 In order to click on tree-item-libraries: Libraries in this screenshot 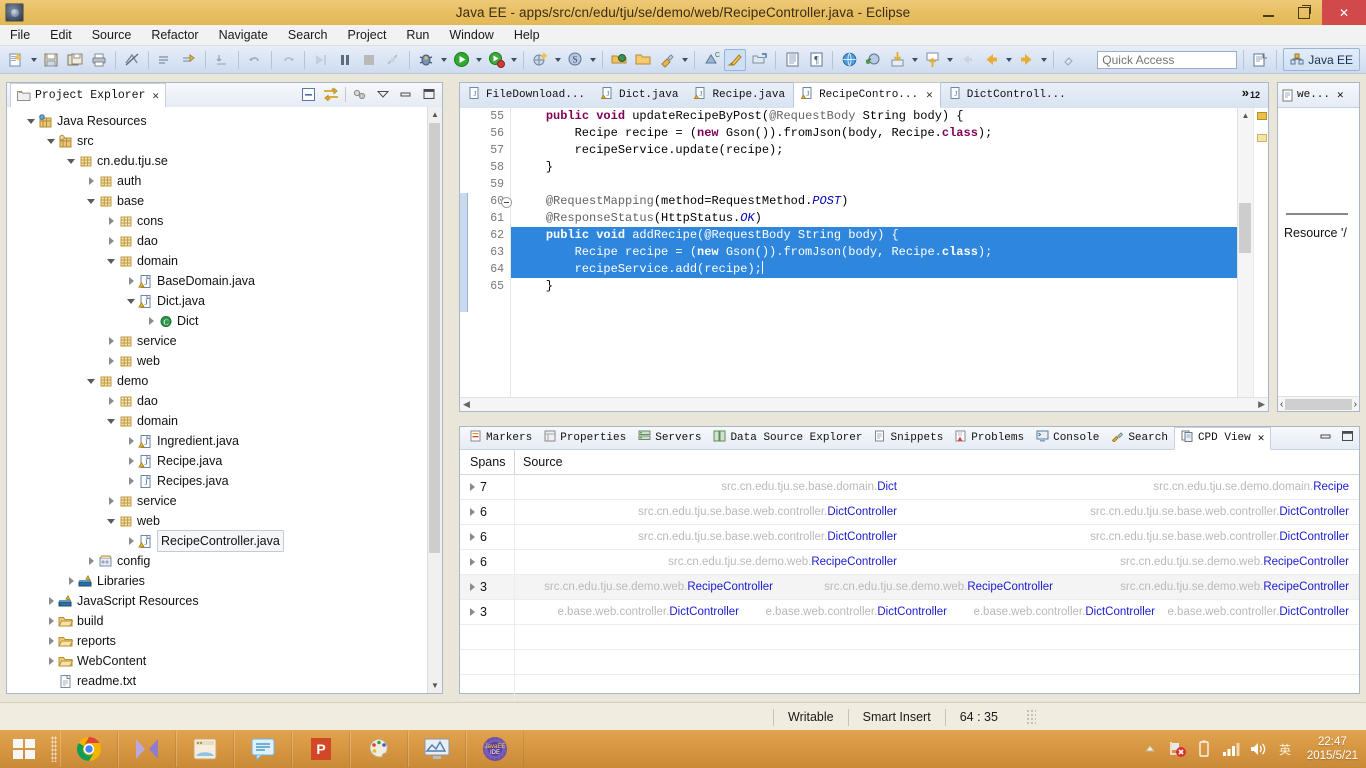, I will do `click(224, 581)`.